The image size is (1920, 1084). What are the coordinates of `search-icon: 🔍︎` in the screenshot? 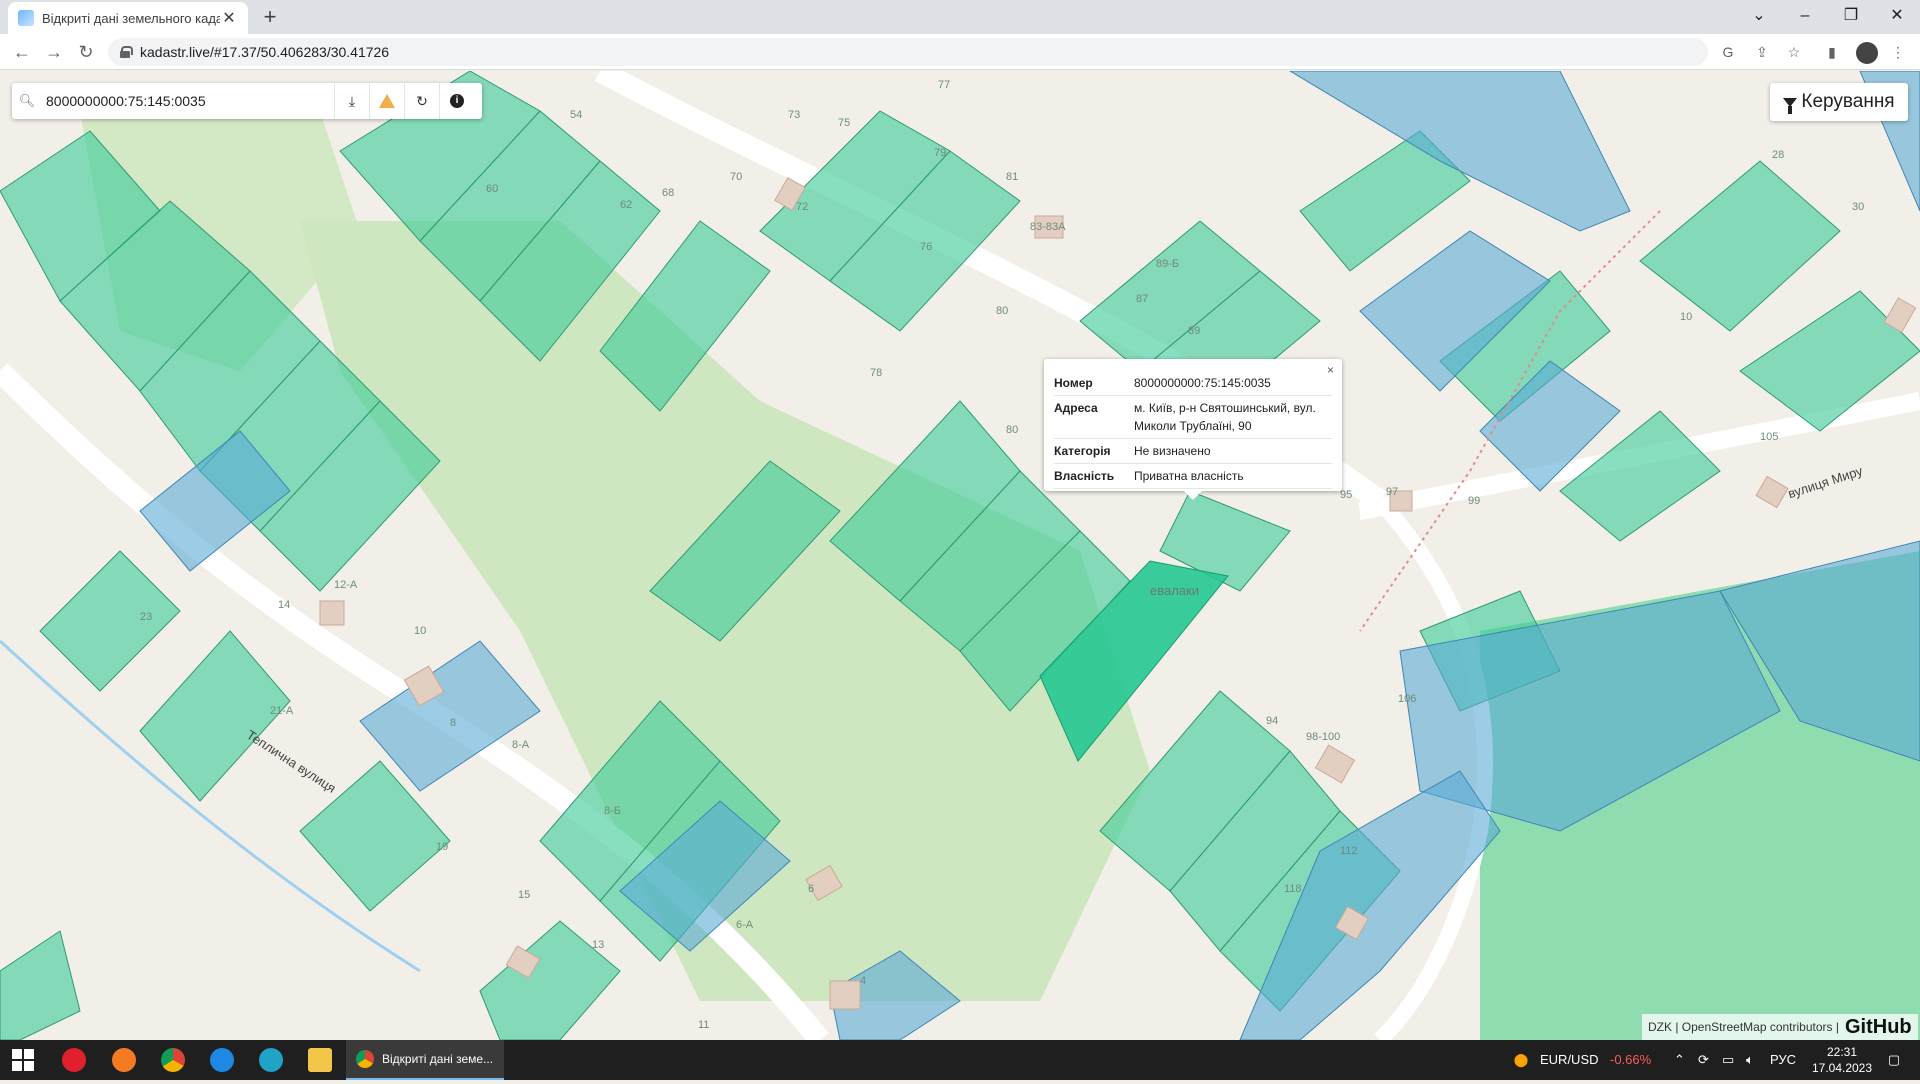 It's located at (27, 100).